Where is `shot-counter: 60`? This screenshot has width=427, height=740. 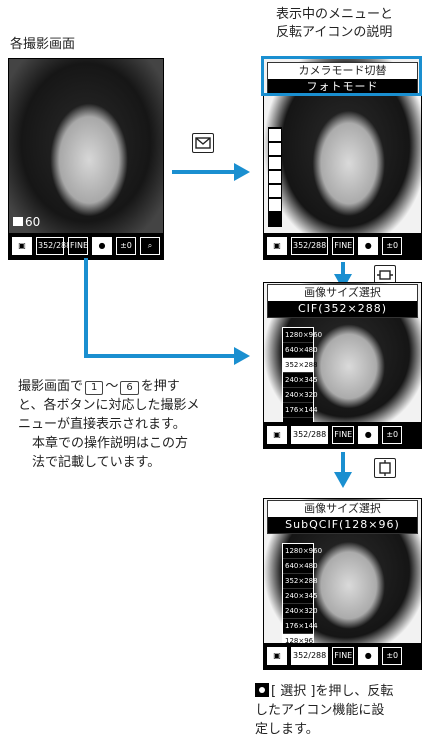
shot-counter: 60 is located at coordinates (26, 222).